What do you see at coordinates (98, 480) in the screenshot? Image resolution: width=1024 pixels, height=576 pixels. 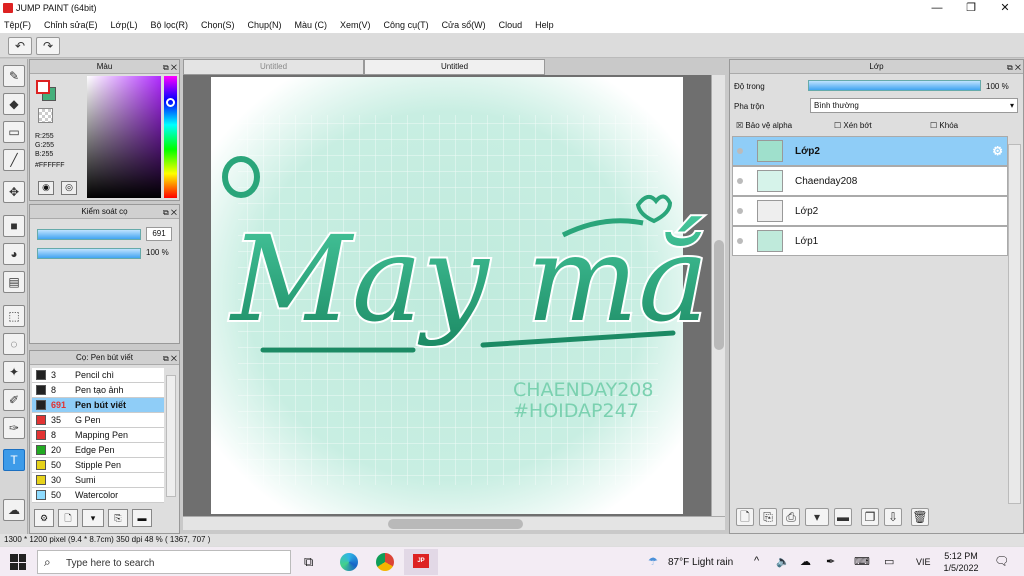 I see `brush-item: 30 Sumi` at bounding box center [98, 480].